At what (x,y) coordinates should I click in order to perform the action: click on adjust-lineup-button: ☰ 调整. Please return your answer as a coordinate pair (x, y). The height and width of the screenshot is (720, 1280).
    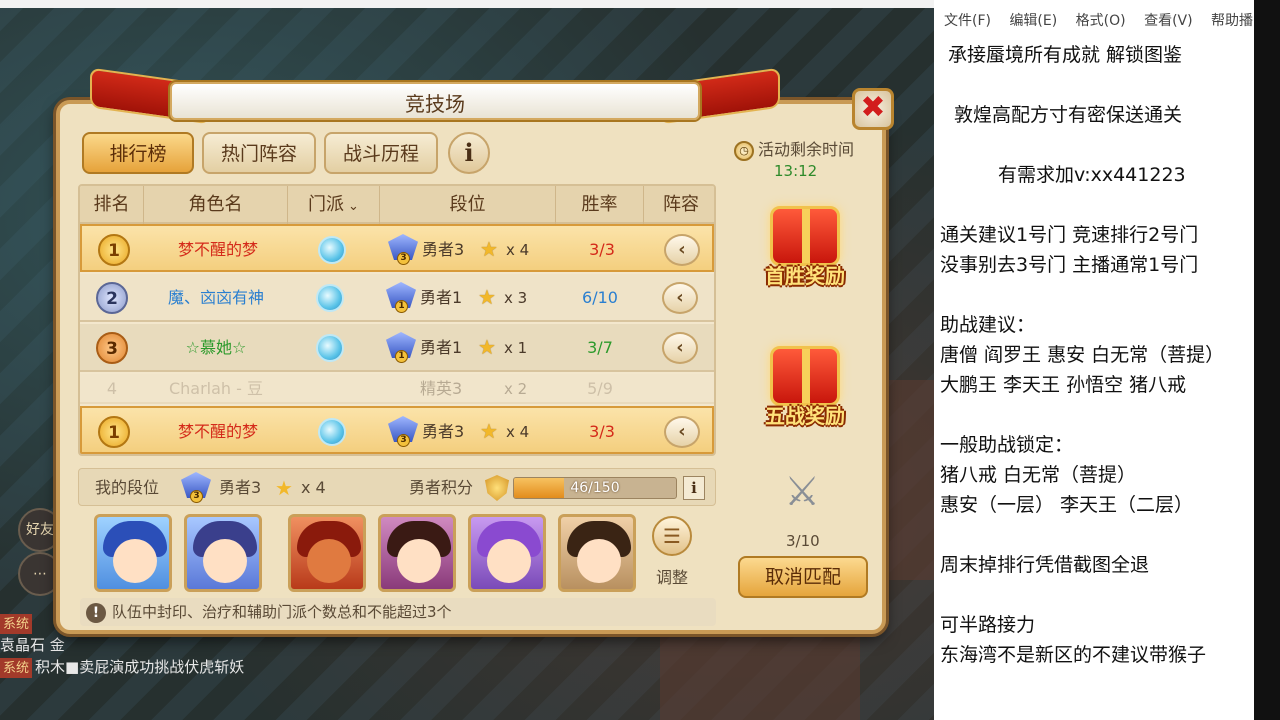
    Looking at the image, I should click on (672, 552).